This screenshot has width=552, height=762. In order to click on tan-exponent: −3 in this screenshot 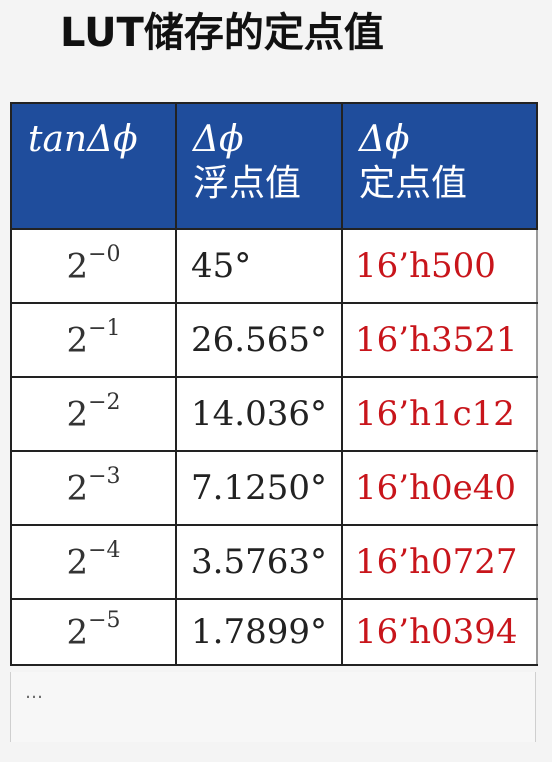, I will do `click(104, 476)`.